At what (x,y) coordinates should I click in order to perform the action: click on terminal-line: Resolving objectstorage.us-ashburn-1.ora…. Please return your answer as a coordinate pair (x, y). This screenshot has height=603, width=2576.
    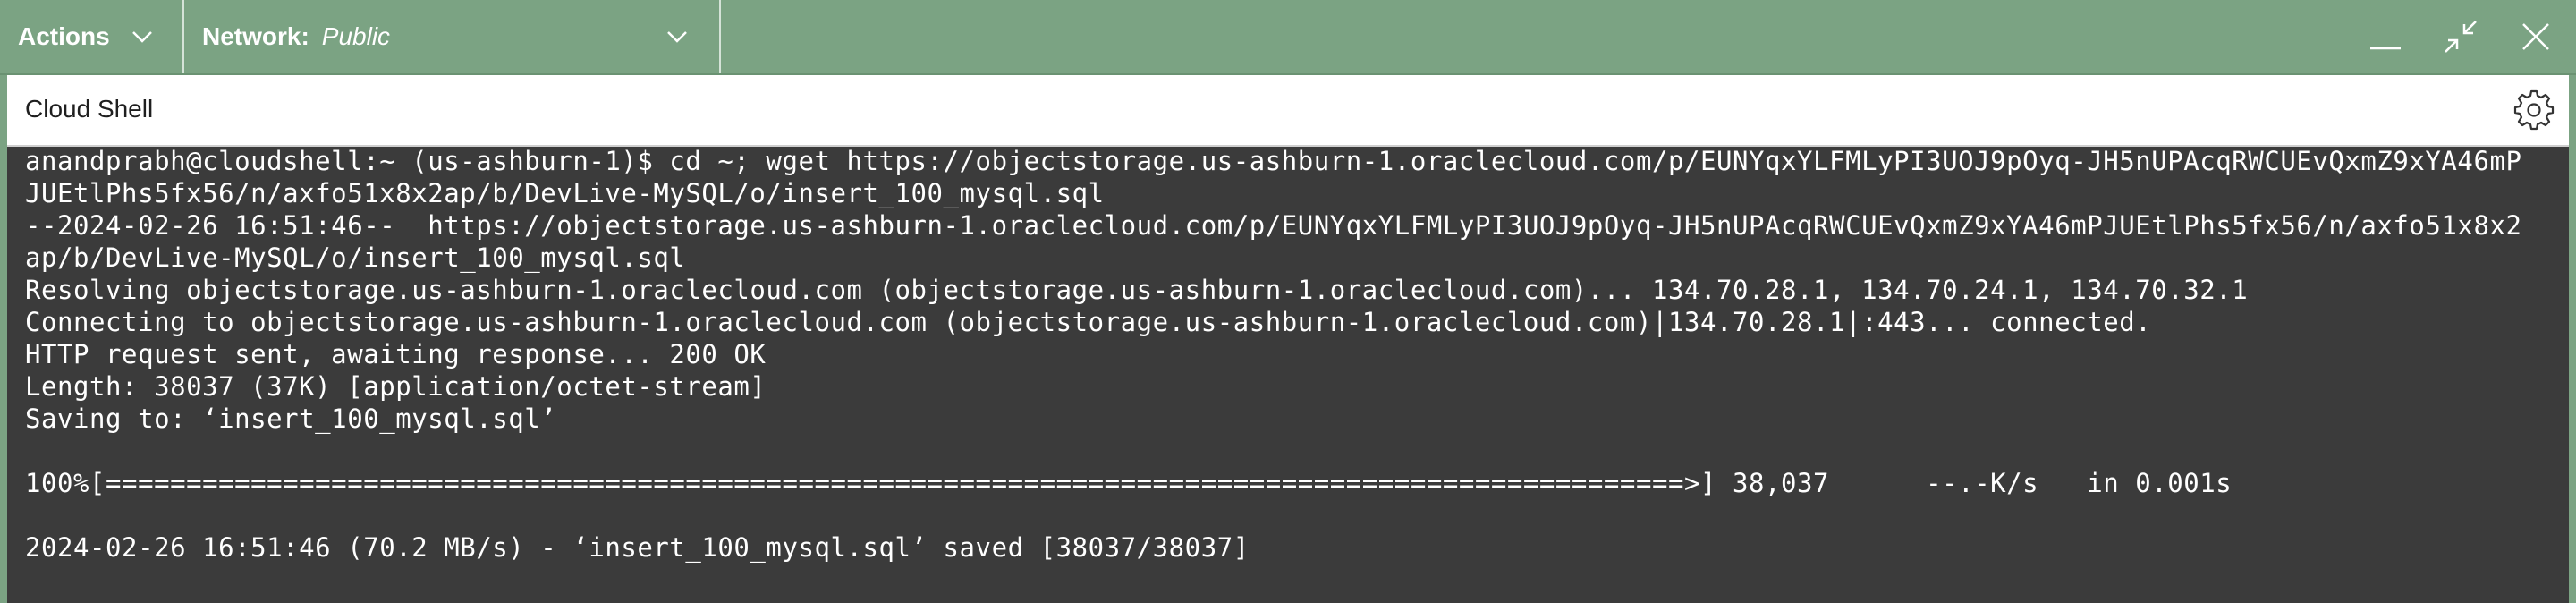
    Looking at the image, I should click on (1137, 290).